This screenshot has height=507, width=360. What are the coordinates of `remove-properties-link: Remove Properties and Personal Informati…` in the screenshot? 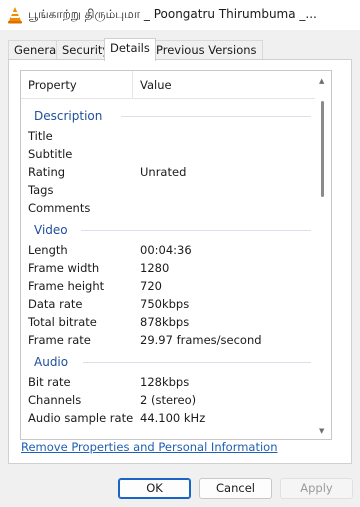 It's located at (149, 447).